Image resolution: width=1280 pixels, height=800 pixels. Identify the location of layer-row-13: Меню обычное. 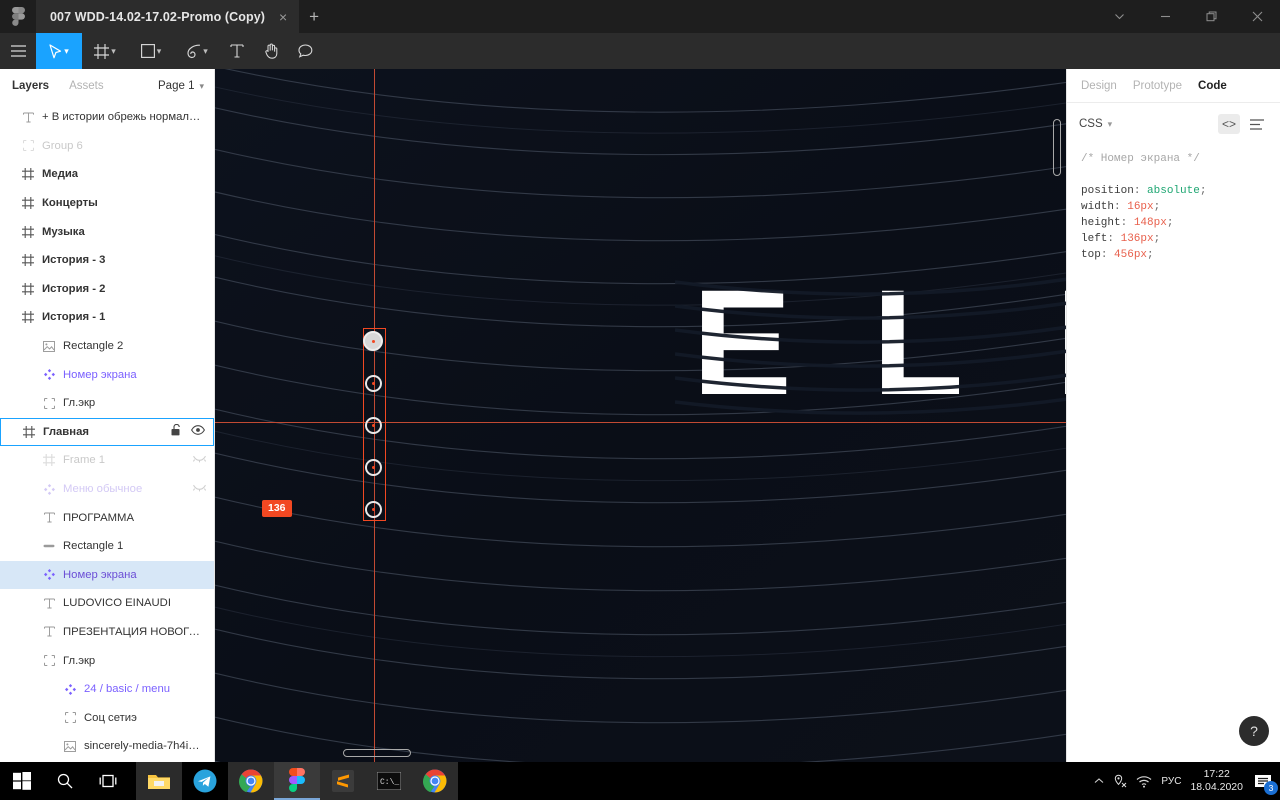
(107, 489).